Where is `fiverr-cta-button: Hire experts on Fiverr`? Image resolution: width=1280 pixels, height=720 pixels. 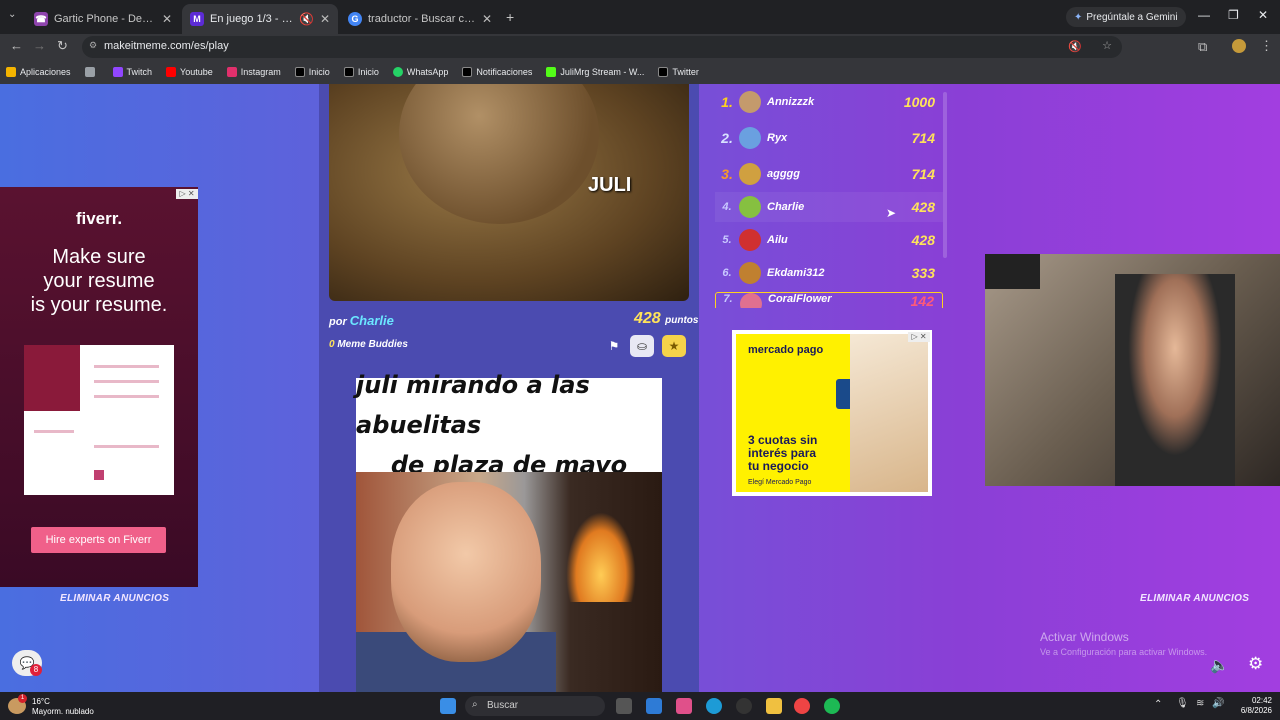
fiverr-cta-button: Hire experts on Fiverr is located at coordinates (98, 540).